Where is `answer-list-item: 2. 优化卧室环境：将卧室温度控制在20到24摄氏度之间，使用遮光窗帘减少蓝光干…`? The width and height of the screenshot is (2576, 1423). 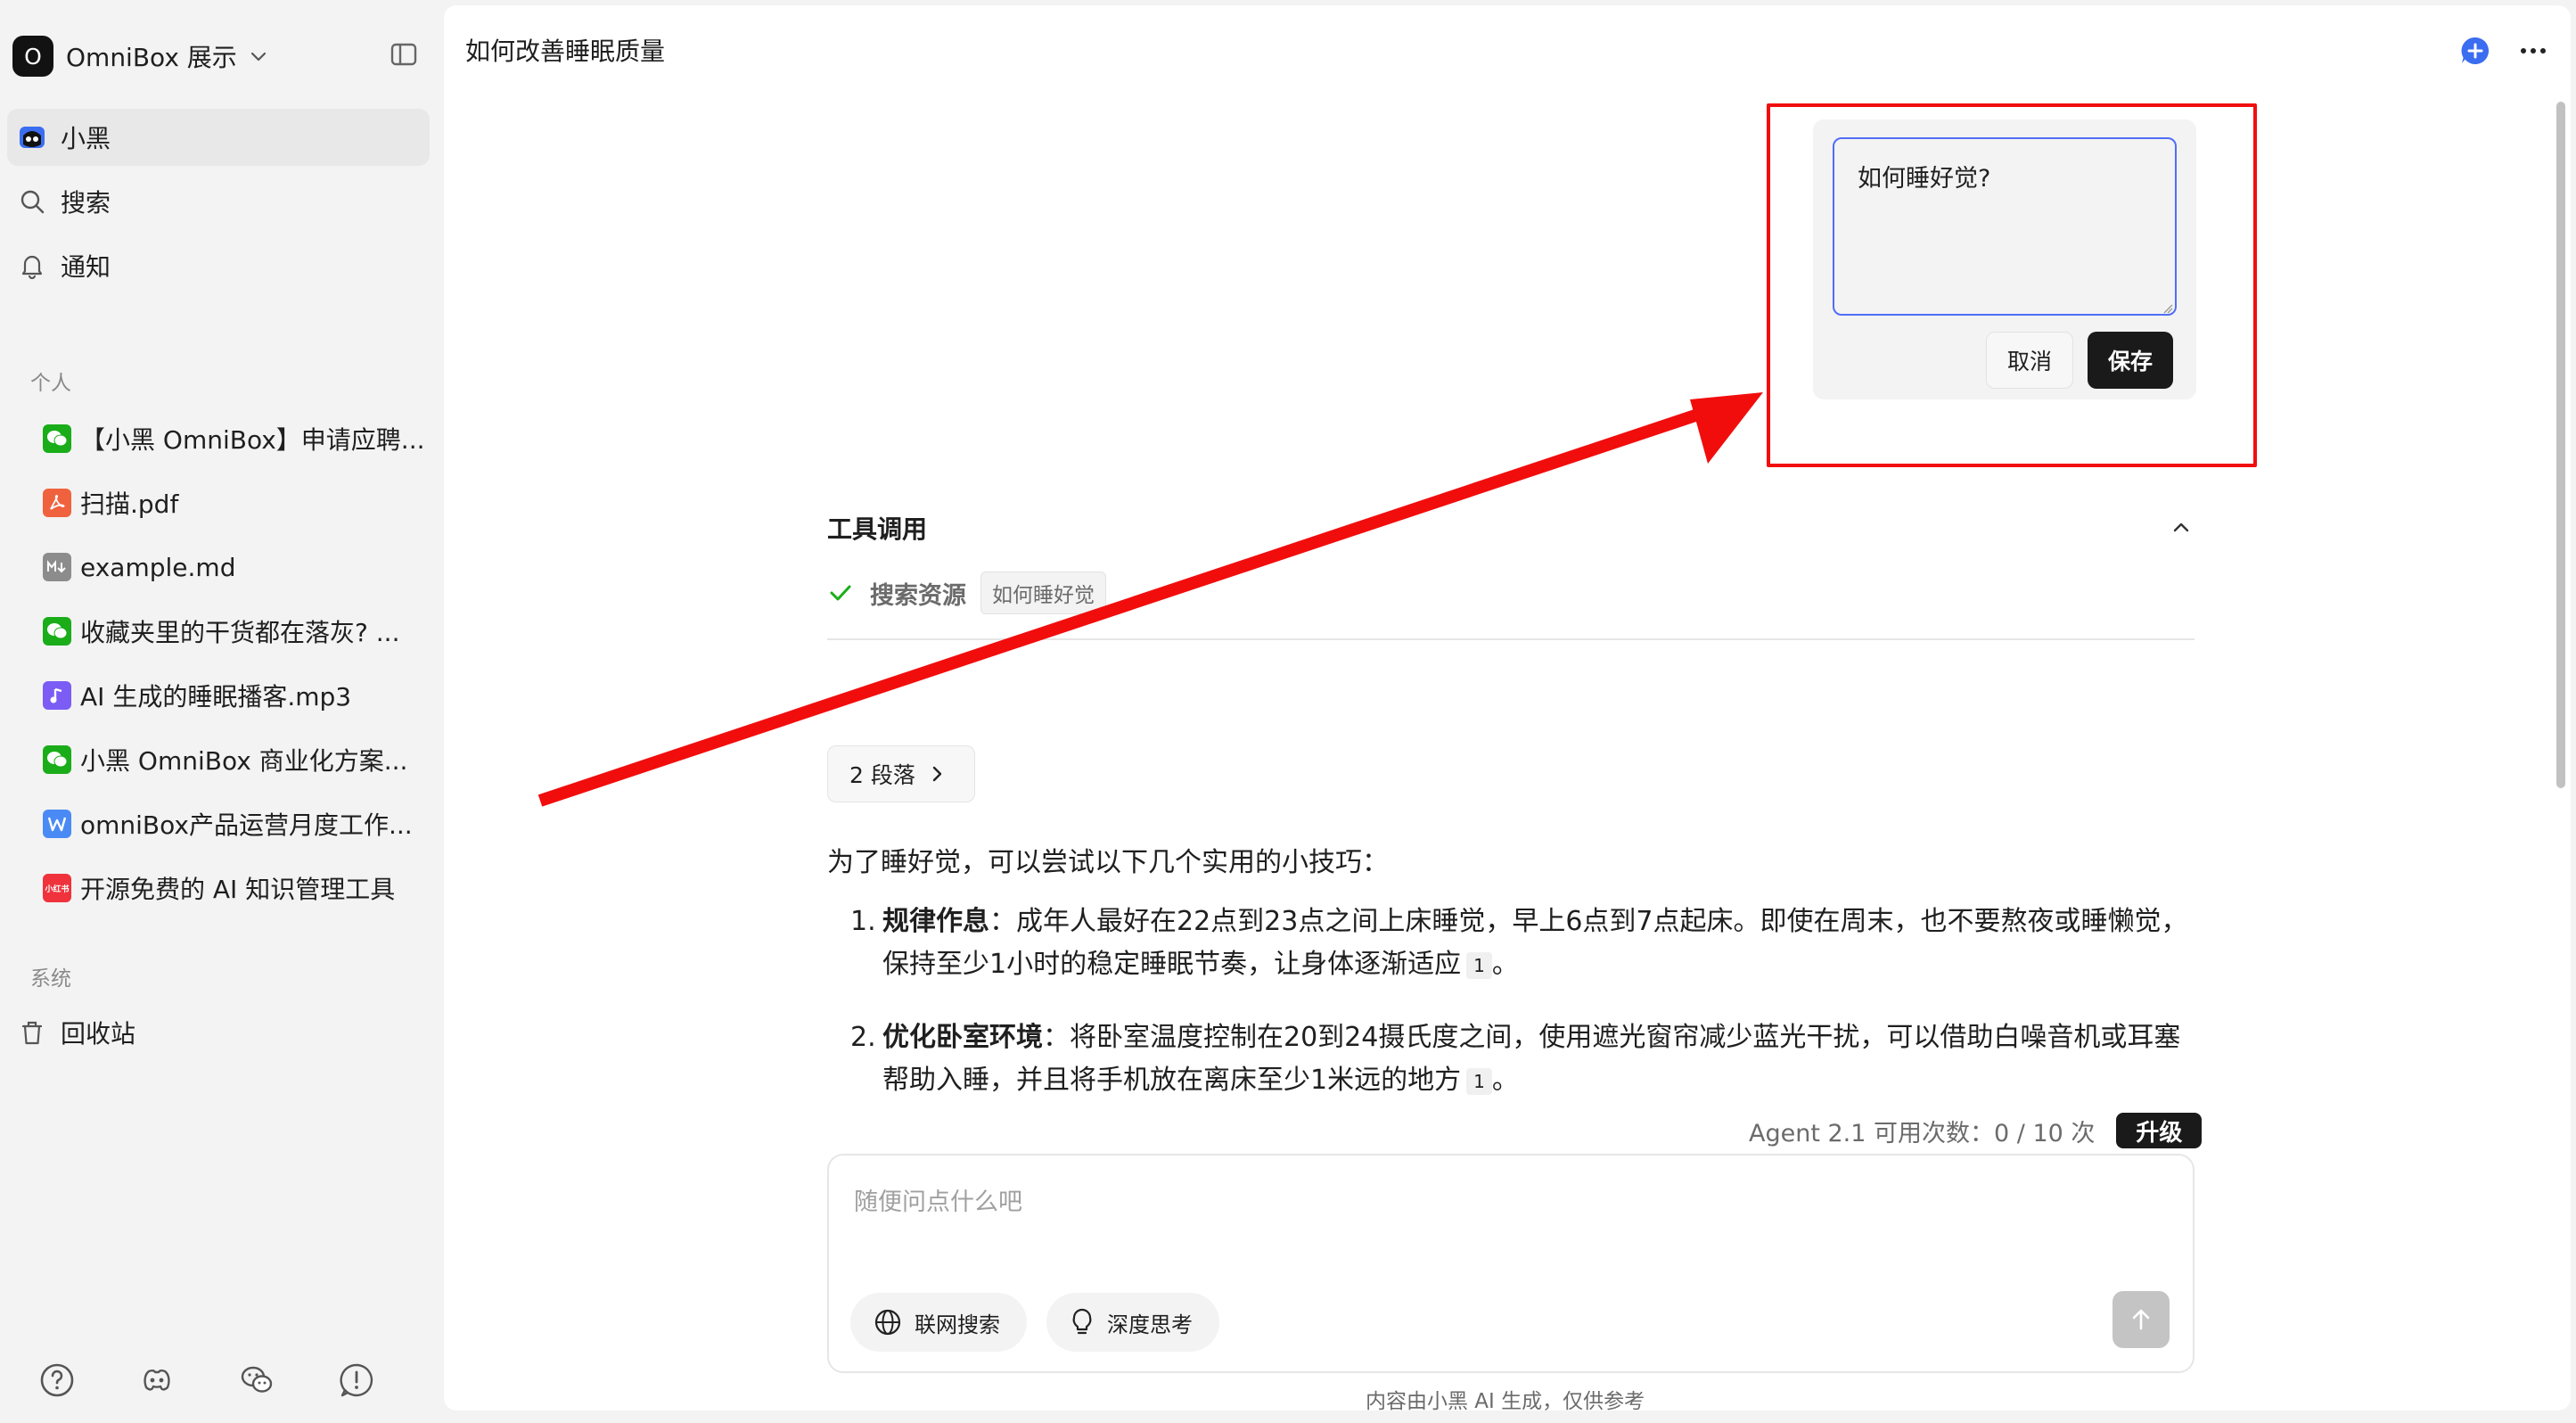
answer-list-item: 2. 优化卧室环境：将卧室温度控制在20到24摄氏度之间，使用遮光窗帘减少蓝光干… is located at coordinates (1528, 1059).